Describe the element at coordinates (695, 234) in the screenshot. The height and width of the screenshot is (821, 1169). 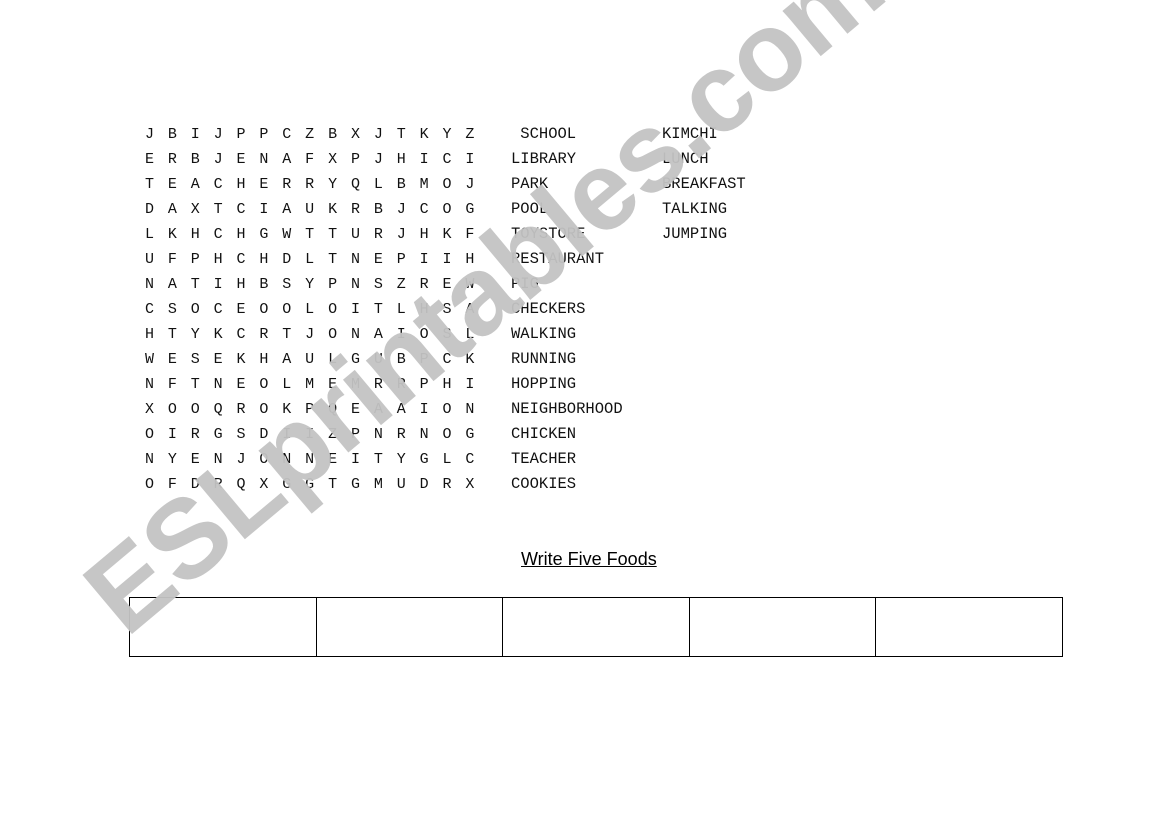
I see `word-list-item: JUMPING` at that location.